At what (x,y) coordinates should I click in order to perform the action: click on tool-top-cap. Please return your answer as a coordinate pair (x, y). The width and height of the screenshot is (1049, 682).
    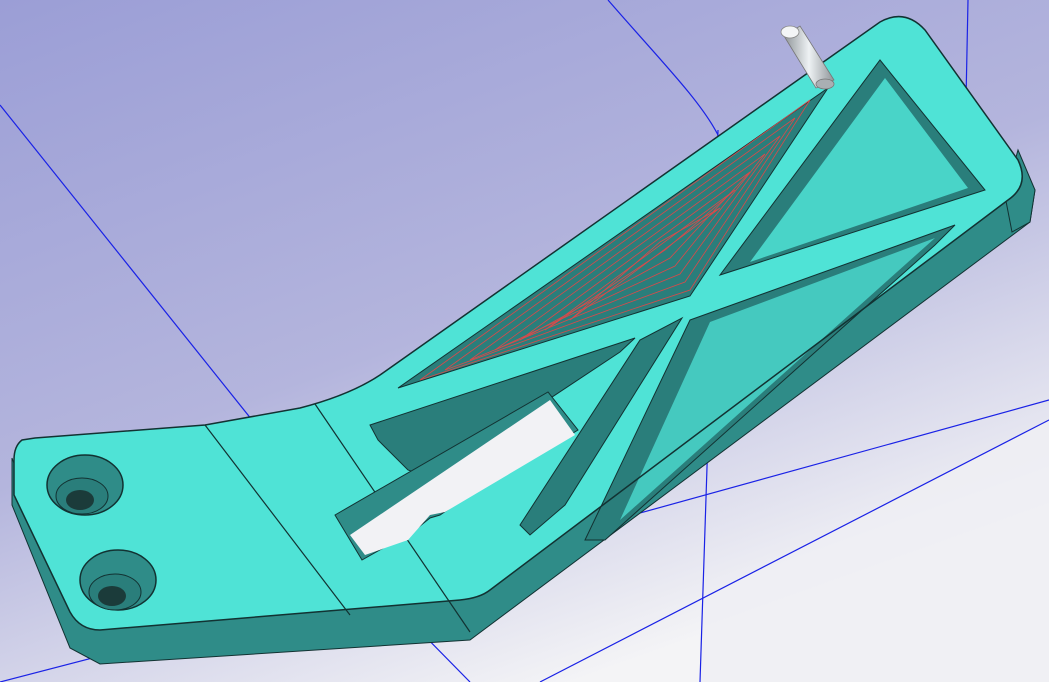
    Looking at the image, I should click on (790, 32).